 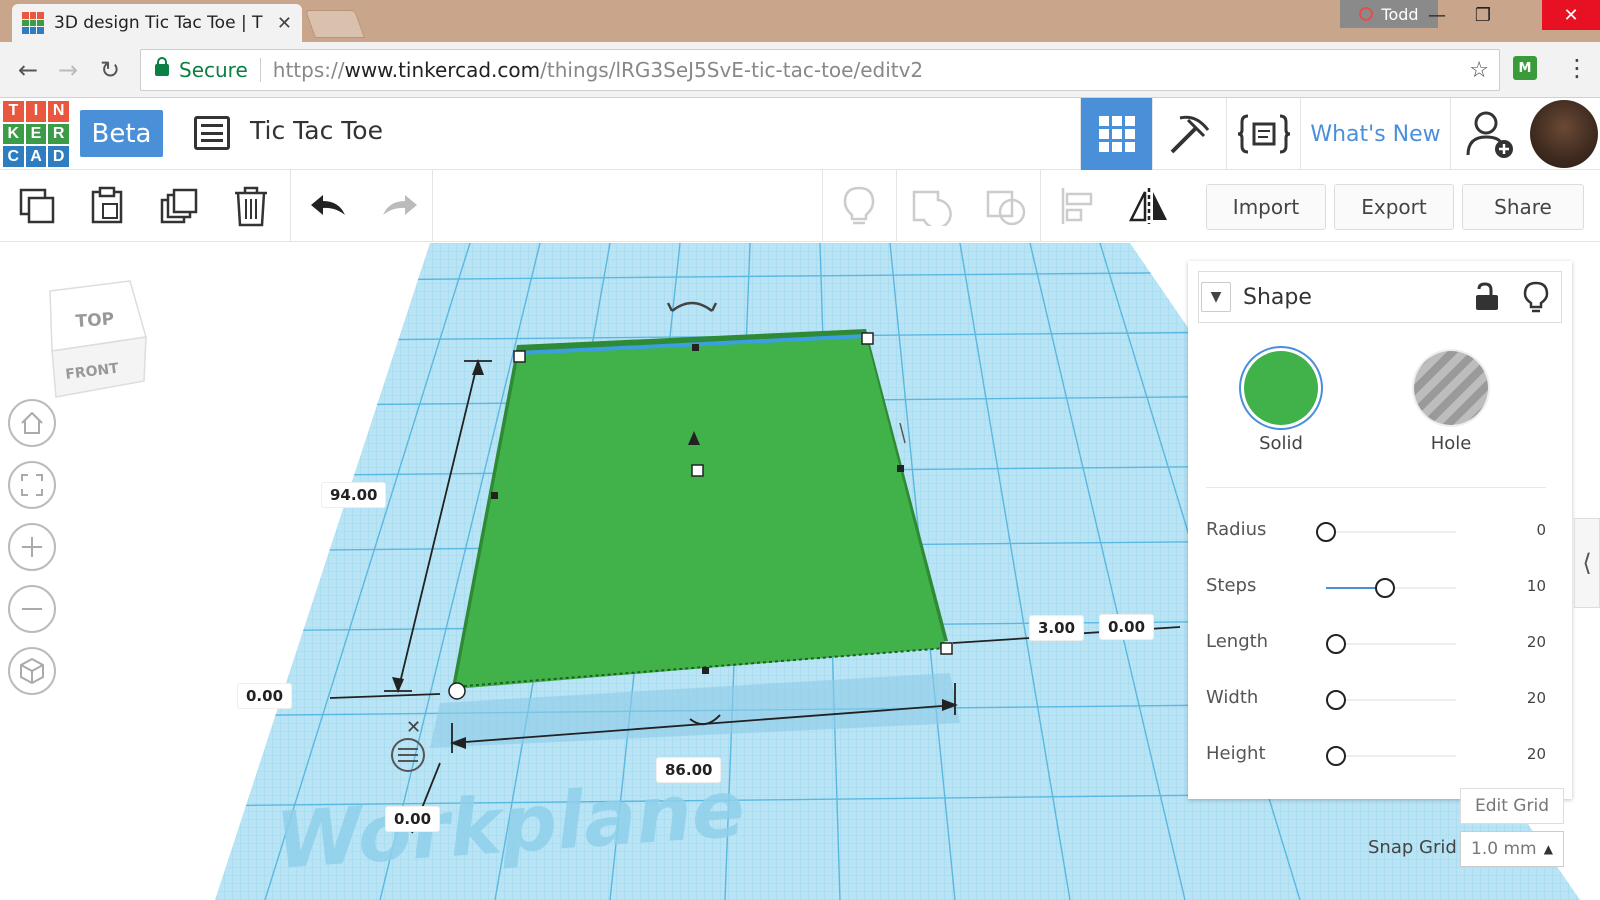 I want to click on solid-color-swatch, so click(x=1281, y=388).